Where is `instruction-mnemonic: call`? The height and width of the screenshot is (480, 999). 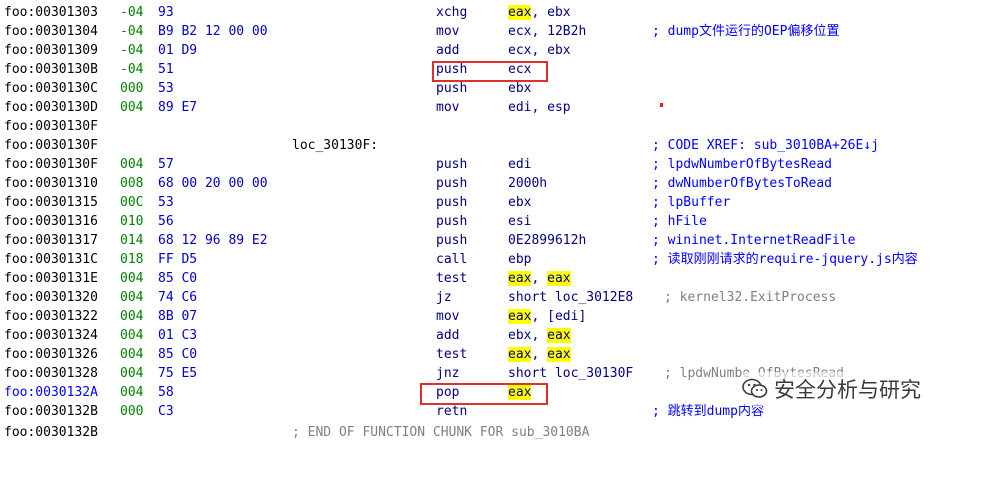
instruction-mnemonic: call is located at coordinates (451, 259).